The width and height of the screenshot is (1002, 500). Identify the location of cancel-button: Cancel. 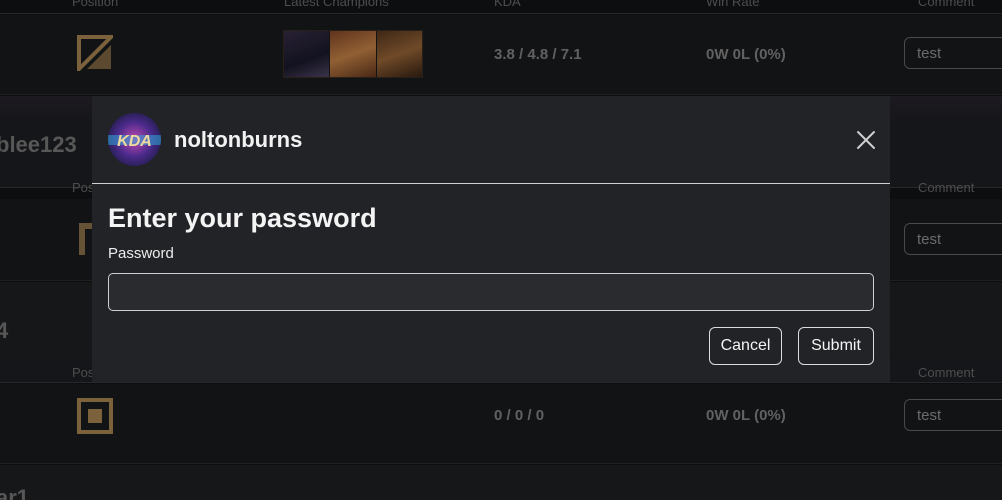
(745, 346).